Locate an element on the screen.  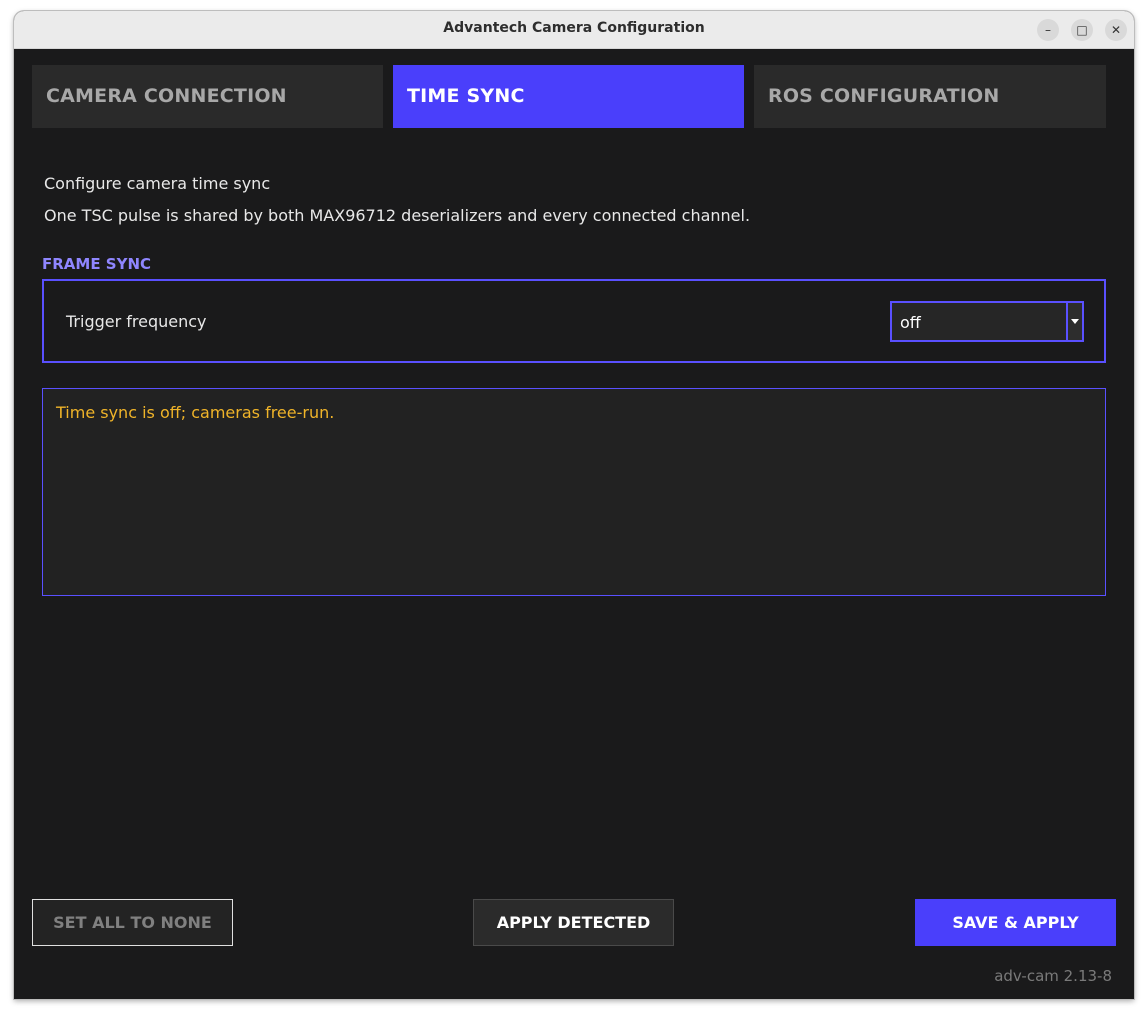
trigger-frequency-label: Trigger frequency is located at coordinates (136, 321).